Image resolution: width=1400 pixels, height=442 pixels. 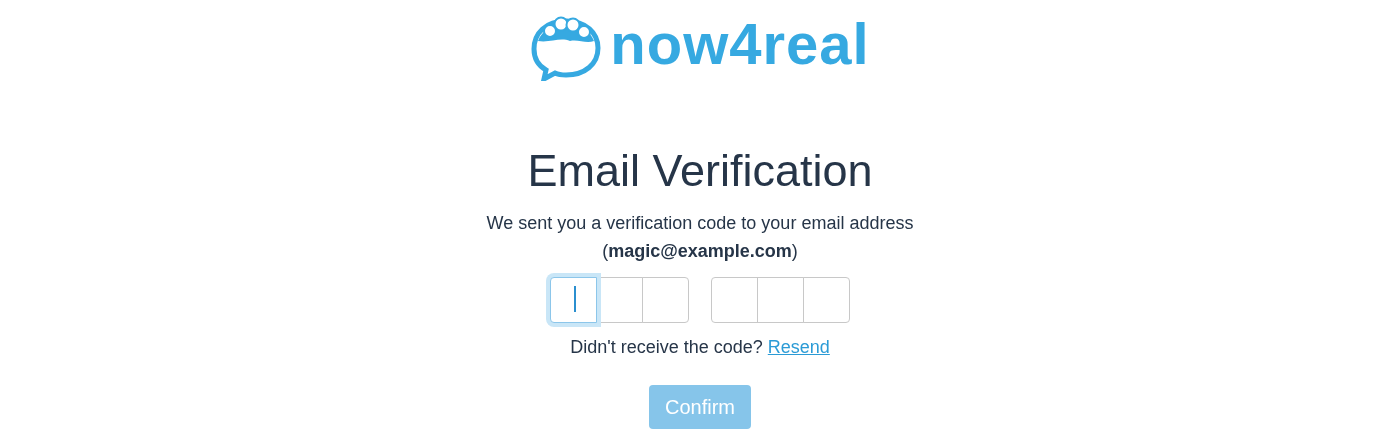 I want to click on logo-wordmark: now4real, so click(x=740, y=44).